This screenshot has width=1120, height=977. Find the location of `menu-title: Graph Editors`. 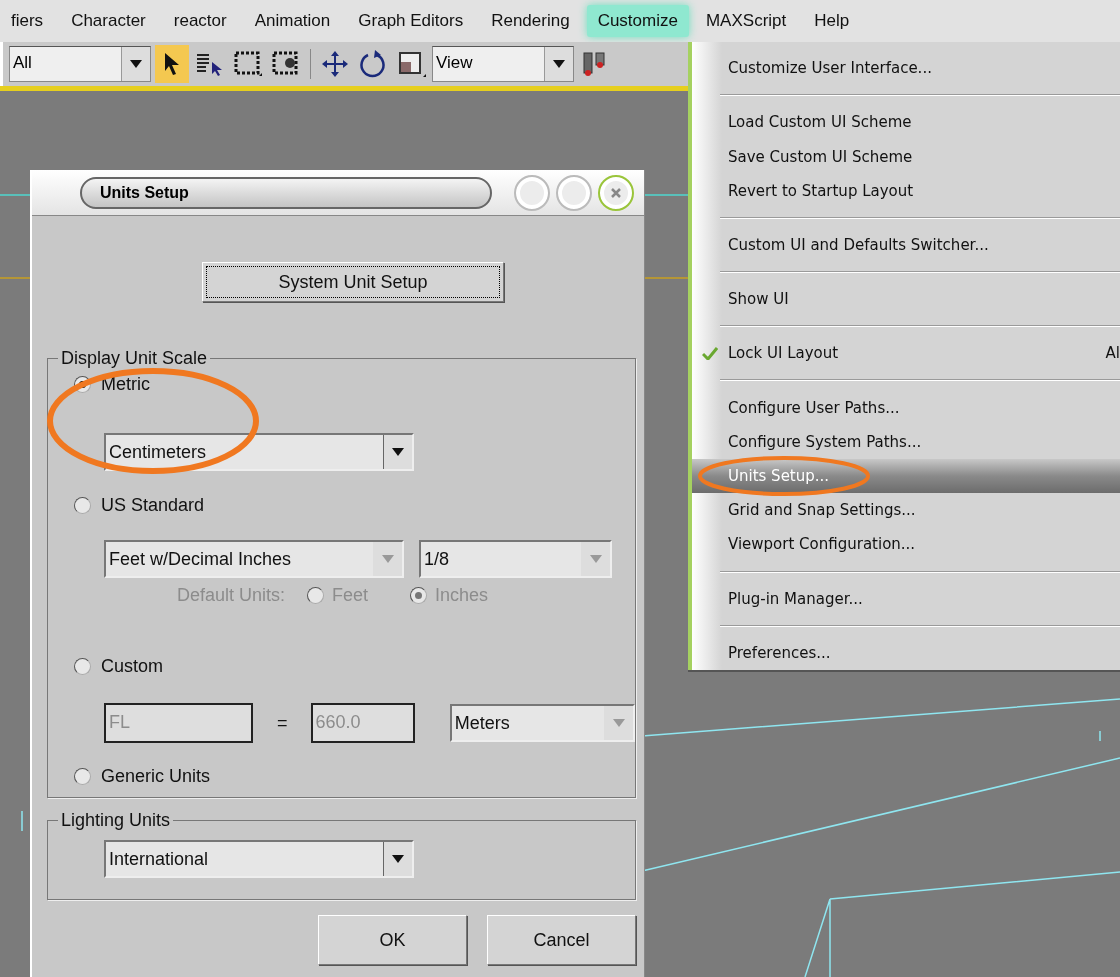

menu-title: Graph Editors is located at coordinates (411, 21).